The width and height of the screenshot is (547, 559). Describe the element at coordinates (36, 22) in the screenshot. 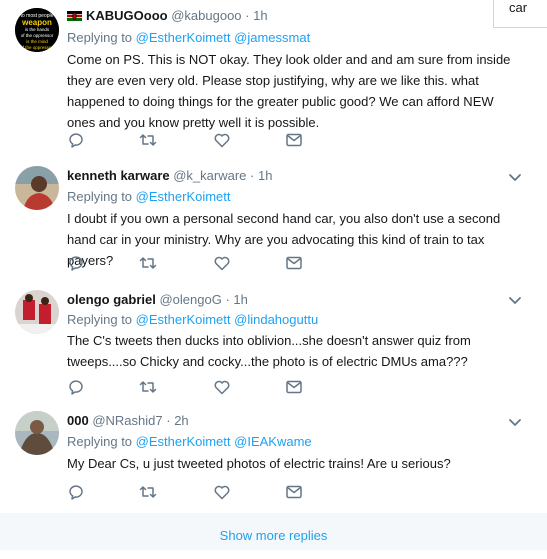

I see `avatar-text-line2: weapon` at that location.